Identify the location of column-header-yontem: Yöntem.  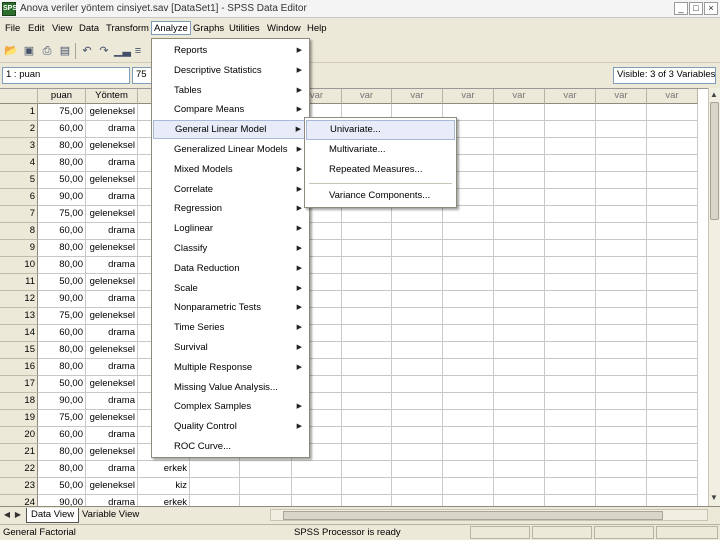
(112, 96).